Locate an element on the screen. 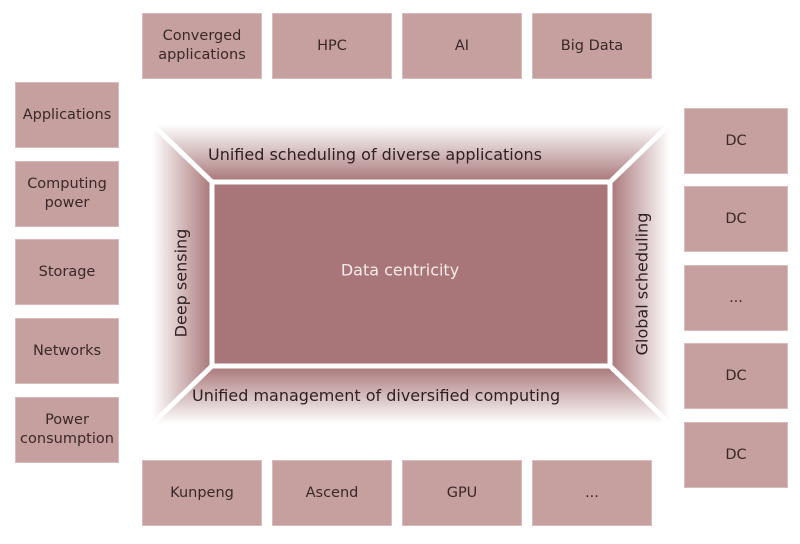 This screenshot has width=800, height=544. box-label: Computing power is located at coordinates (67, 193).